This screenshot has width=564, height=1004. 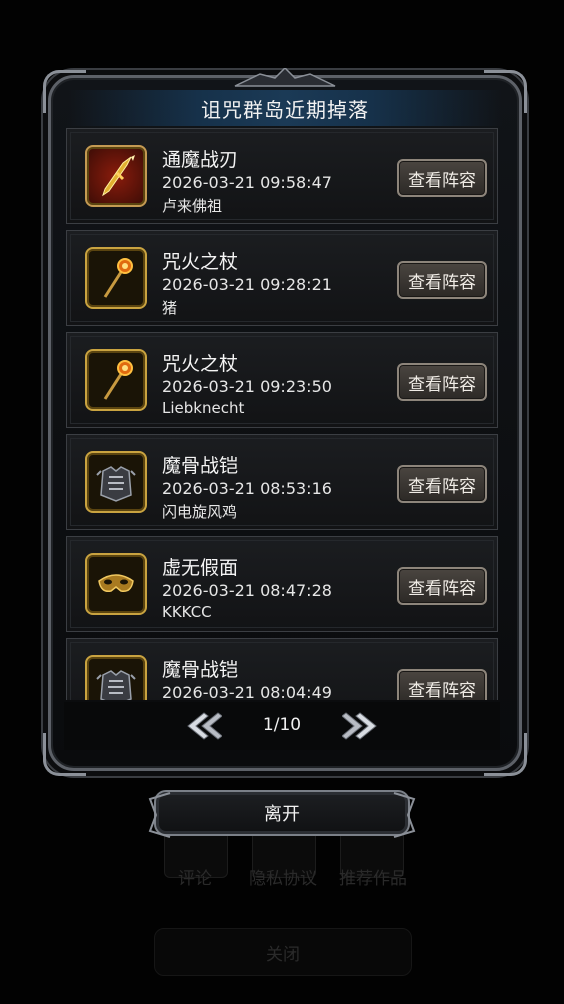 I want to click on drop-row: 咒火之杖 2026-03-21 09:23:50 Liebknecht 查看阵容, so click(x=282, y=380).